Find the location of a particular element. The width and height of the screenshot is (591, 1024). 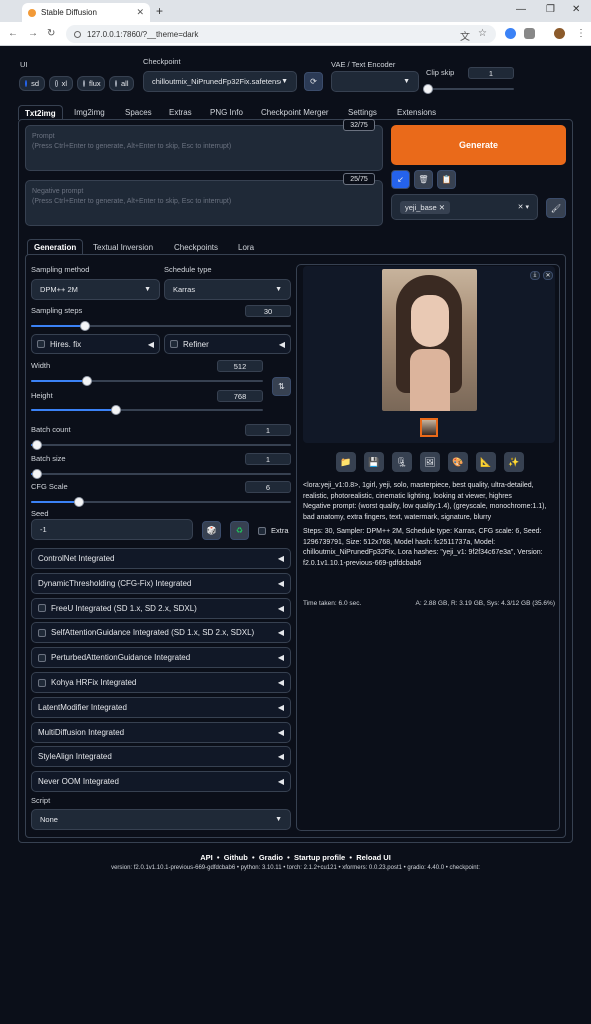

site-info-icon is located at coordinates (77, 34).